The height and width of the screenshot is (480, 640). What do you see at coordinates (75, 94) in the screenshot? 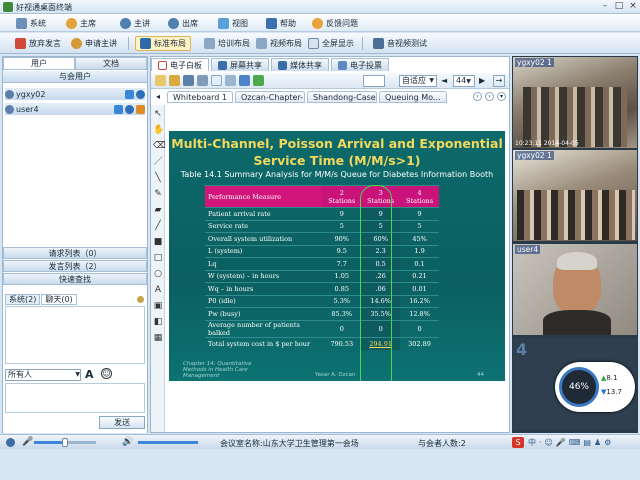
I see `user-row-ygxy02: ygxy02` at bounding box center [75, 94].